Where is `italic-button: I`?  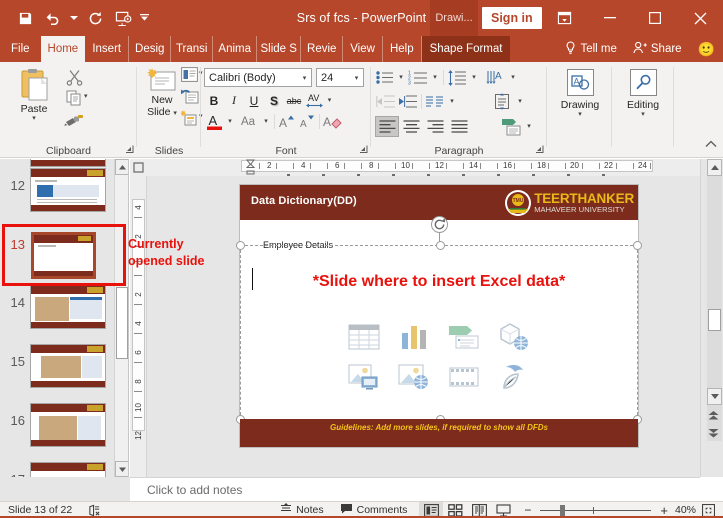 italic-button: I is located at coordinates (234, 100).